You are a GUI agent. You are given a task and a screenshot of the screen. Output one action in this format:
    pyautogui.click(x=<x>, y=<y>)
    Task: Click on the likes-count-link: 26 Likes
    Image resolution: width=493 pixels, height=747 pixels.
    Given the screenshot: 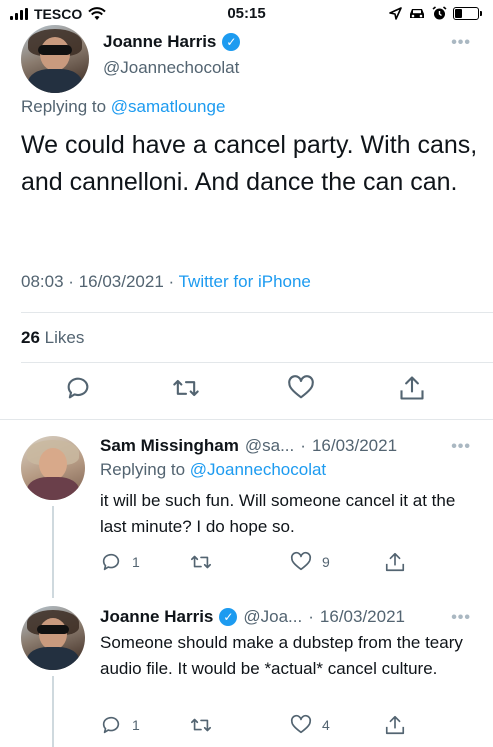 What is the action you would take?
    pyautogui.click(x=52, y=338)
    